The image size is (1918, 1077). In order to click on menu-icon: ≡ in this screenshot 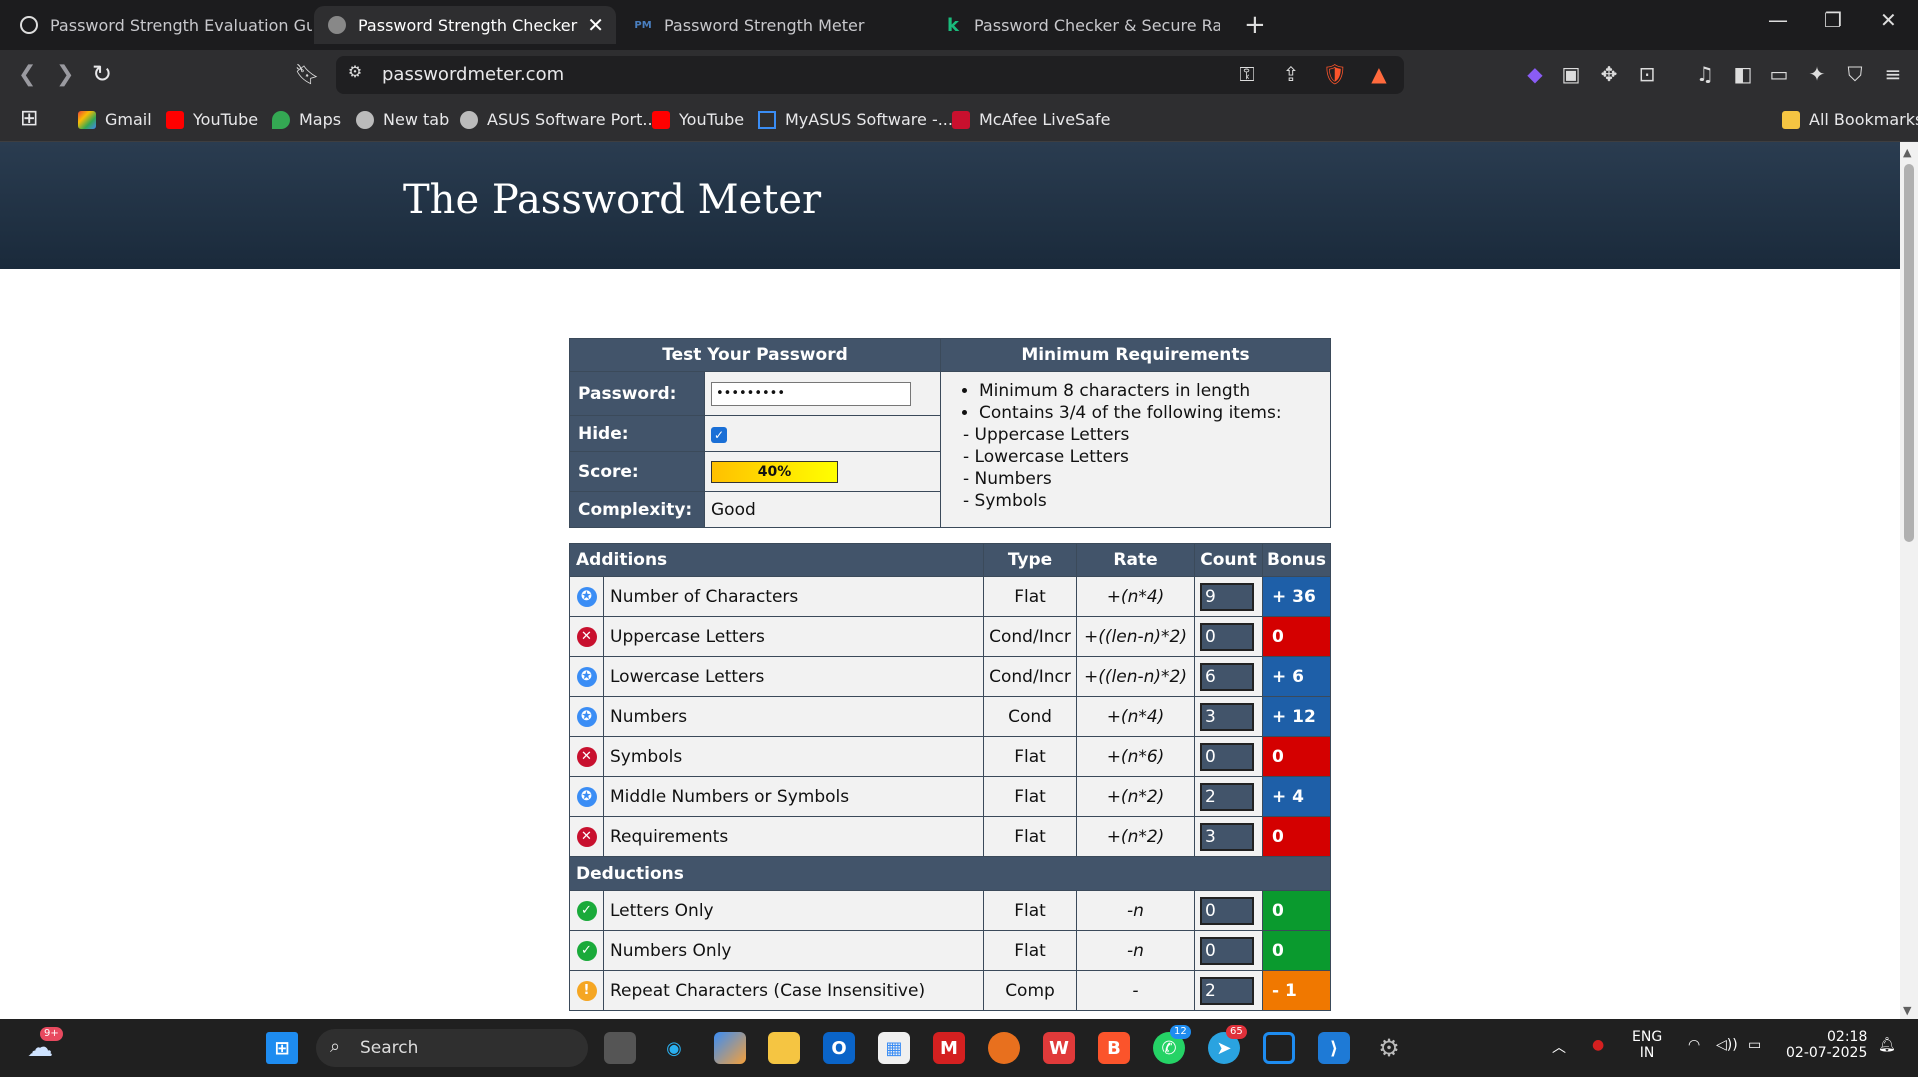, I will do `click(1893, 75)`.